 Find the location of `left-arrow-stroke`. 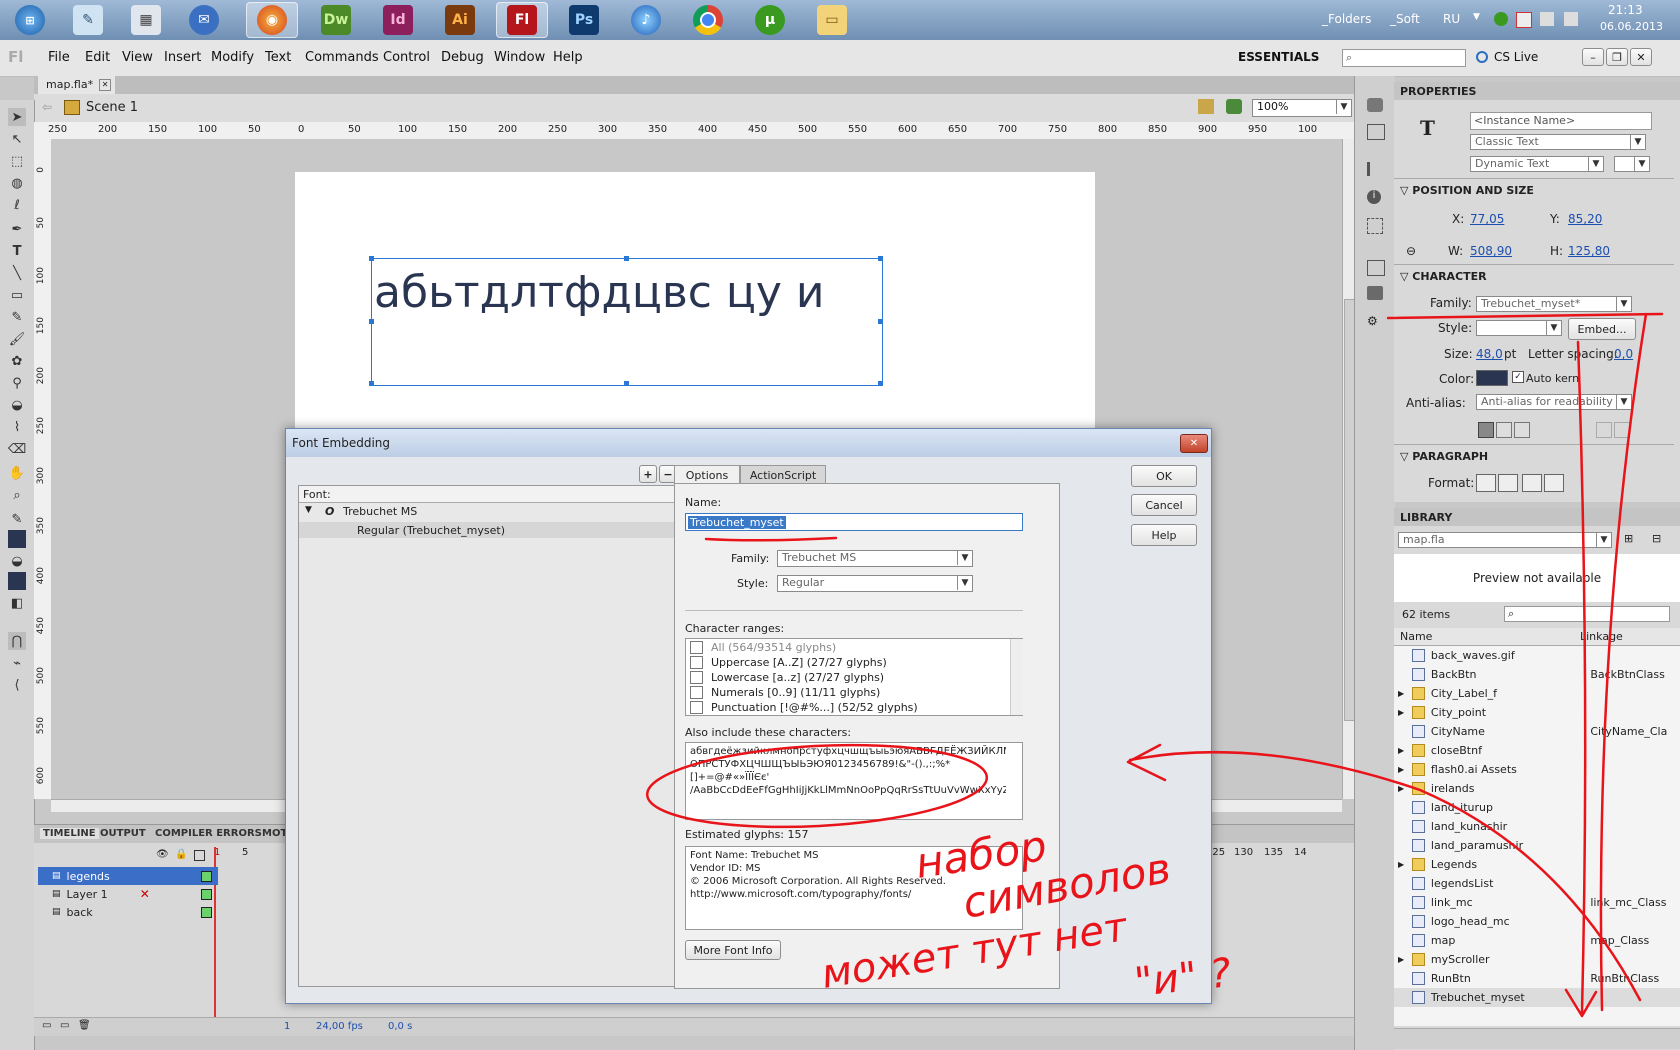

left-arrow-stroke is located at coordinates (1623, 662).